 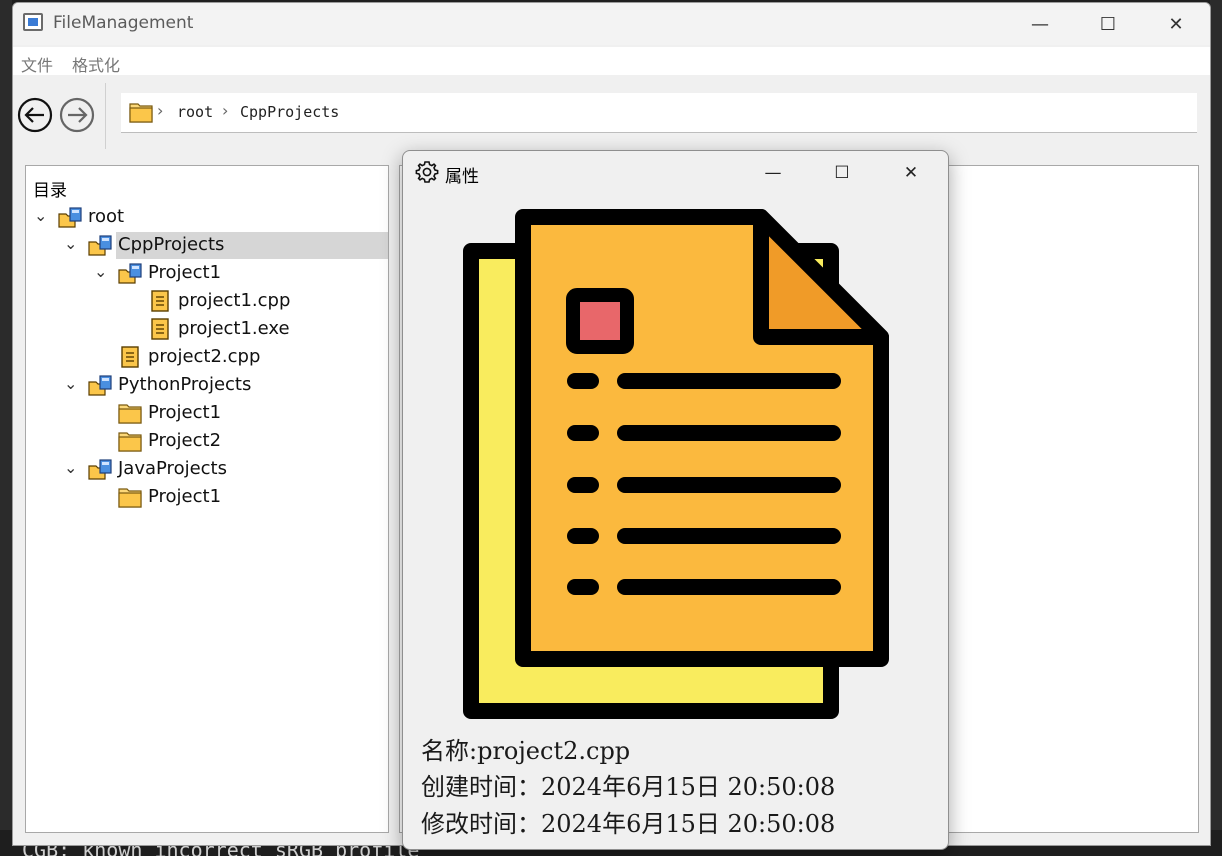 I want to click on tree-item: project1.exe, so click(x=207, y=329).